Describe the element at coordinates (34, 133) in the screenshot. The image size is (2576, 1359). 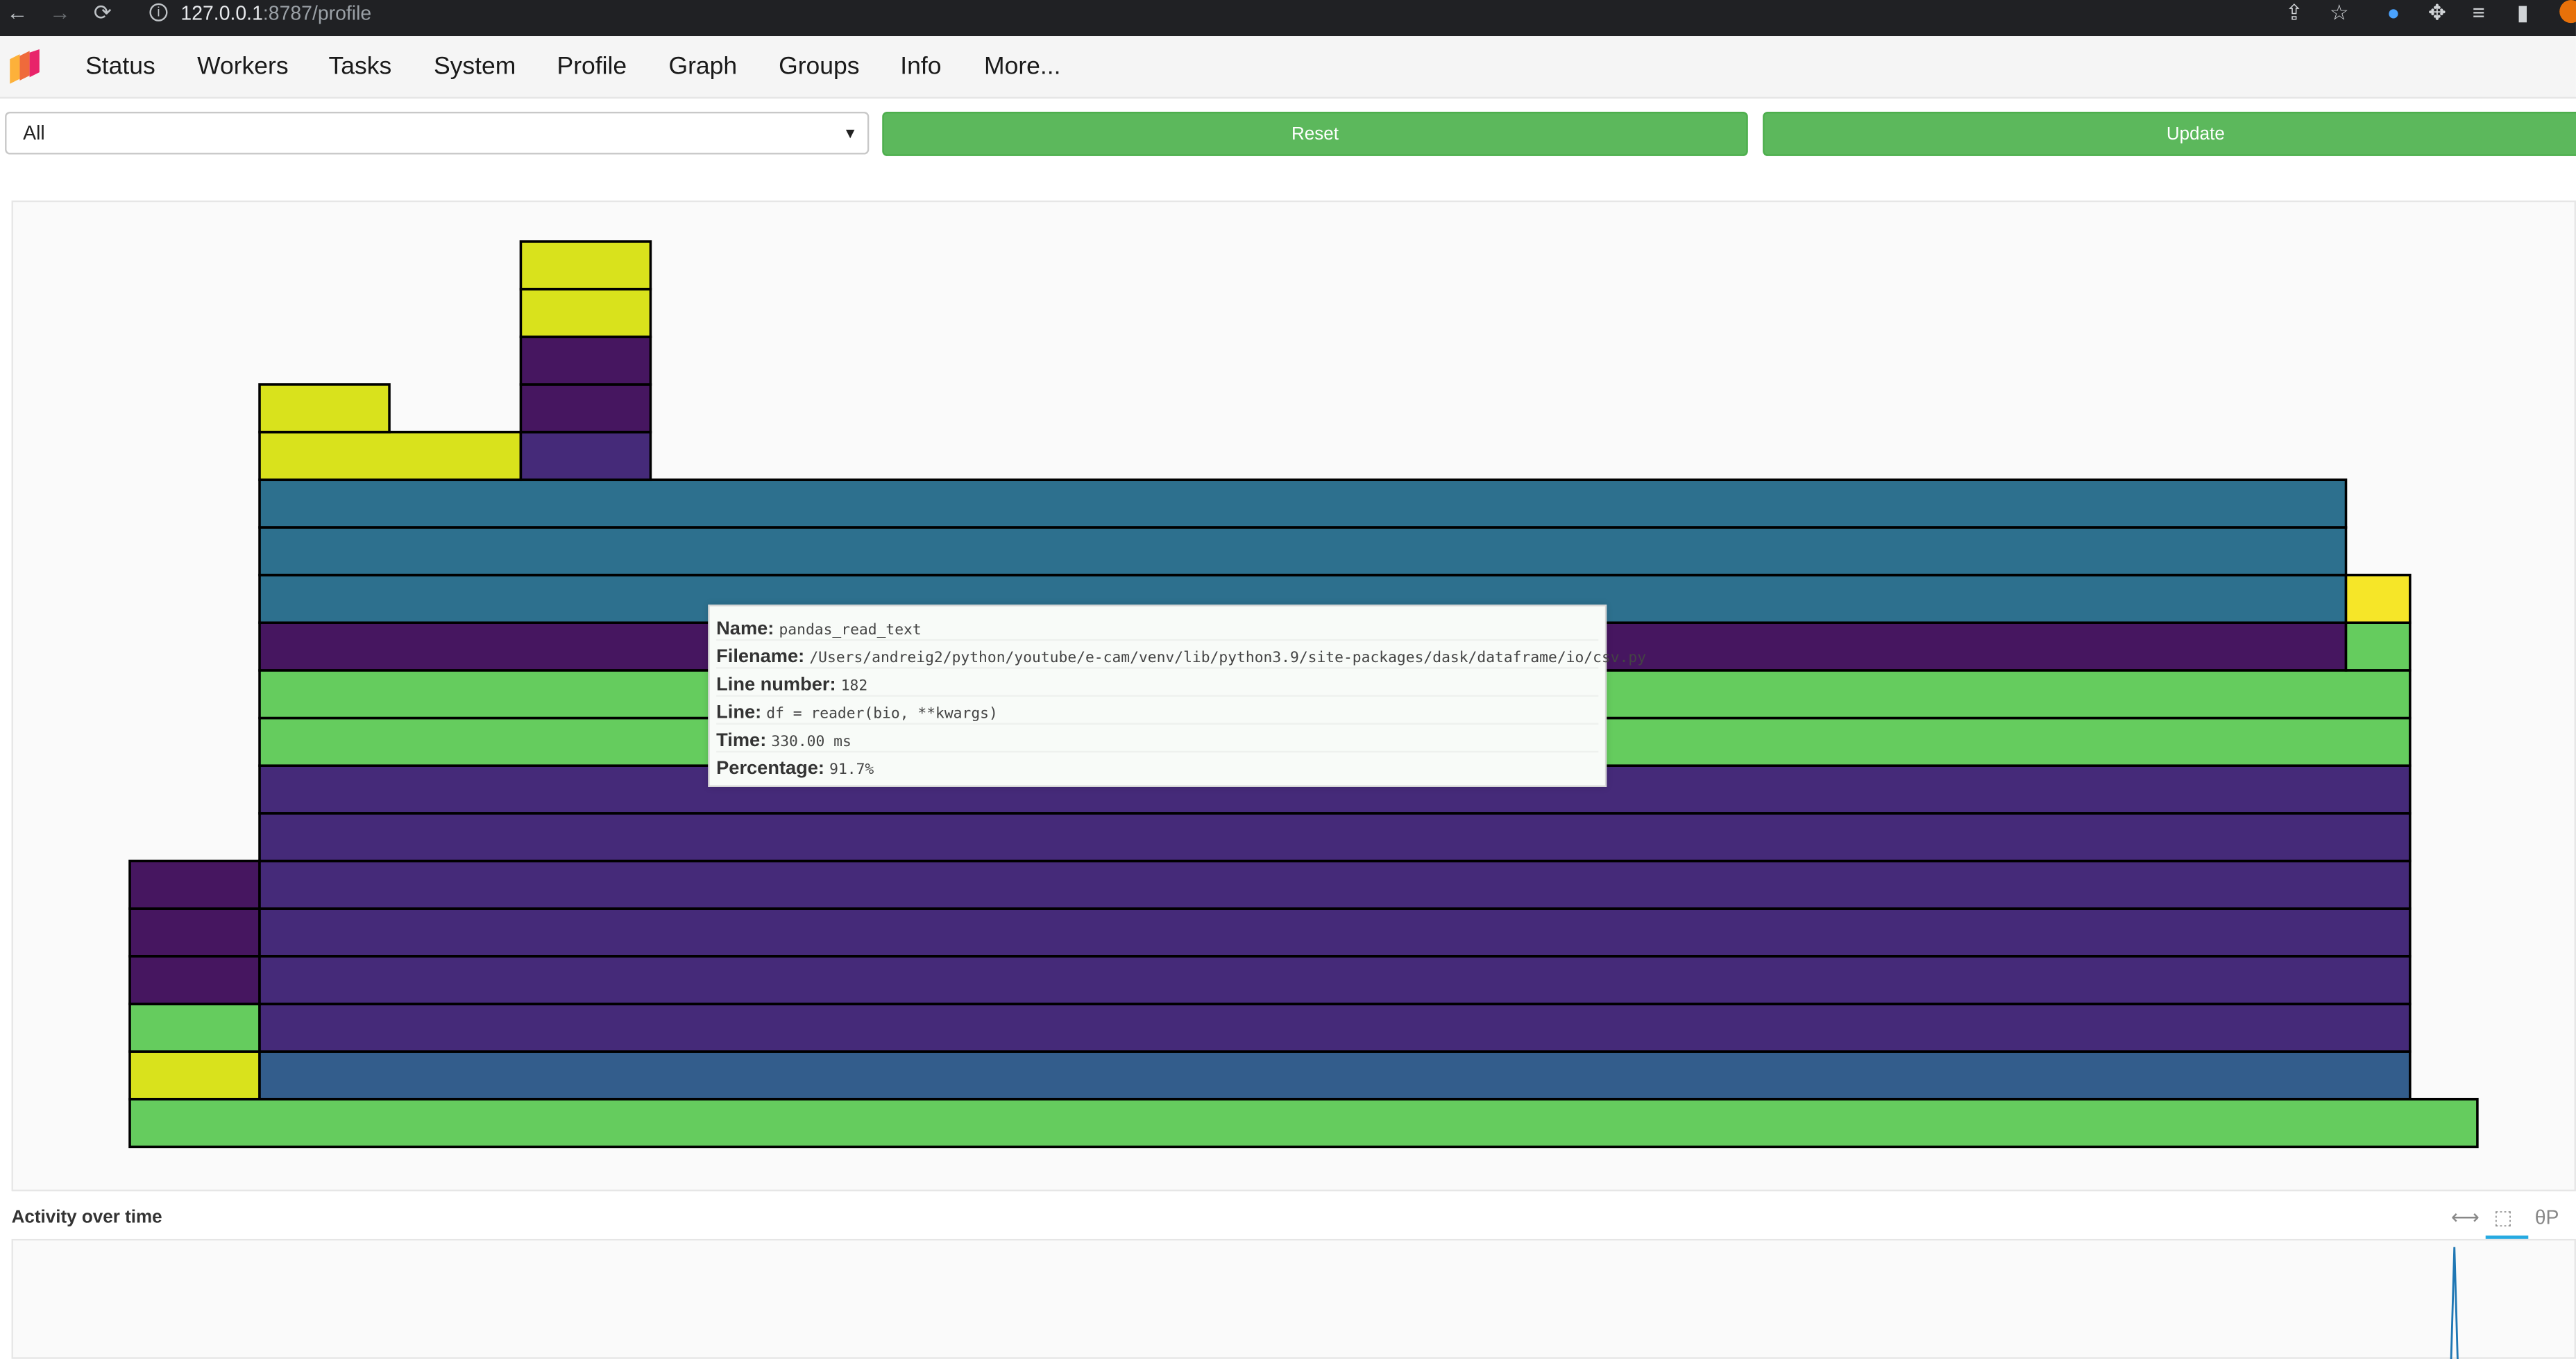
I see `select-value: All` at that location.